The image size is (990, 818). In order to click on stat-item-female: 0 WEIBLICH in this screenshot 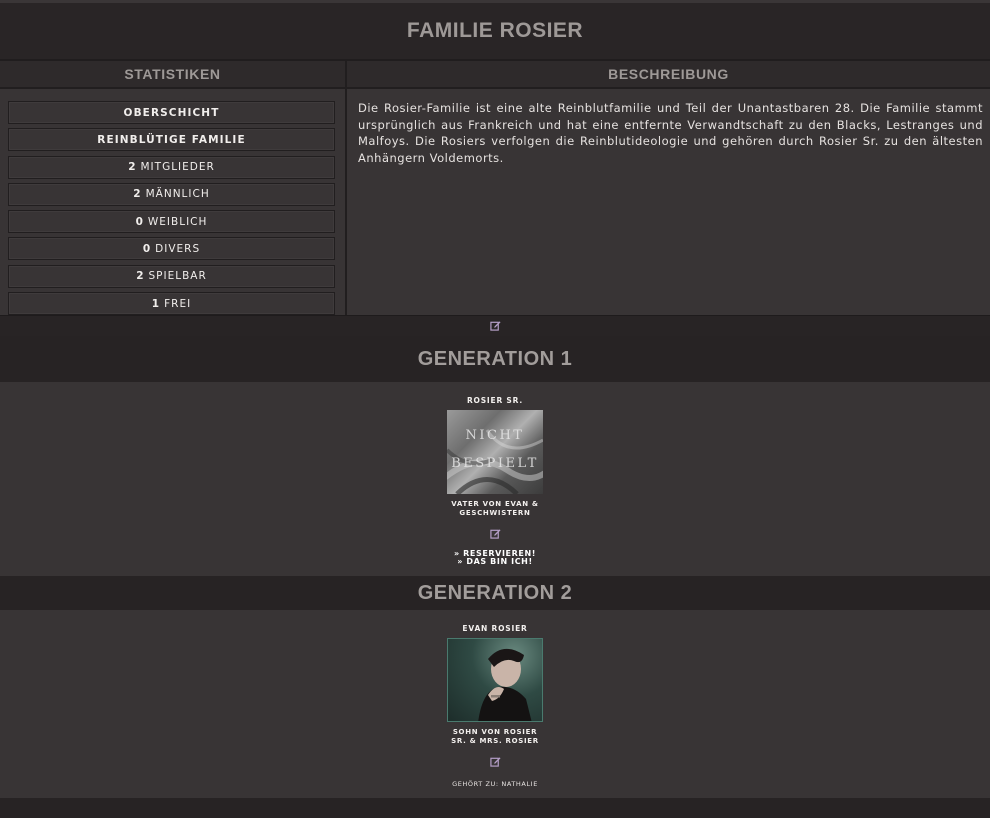, I will do `click(171, 222)`.